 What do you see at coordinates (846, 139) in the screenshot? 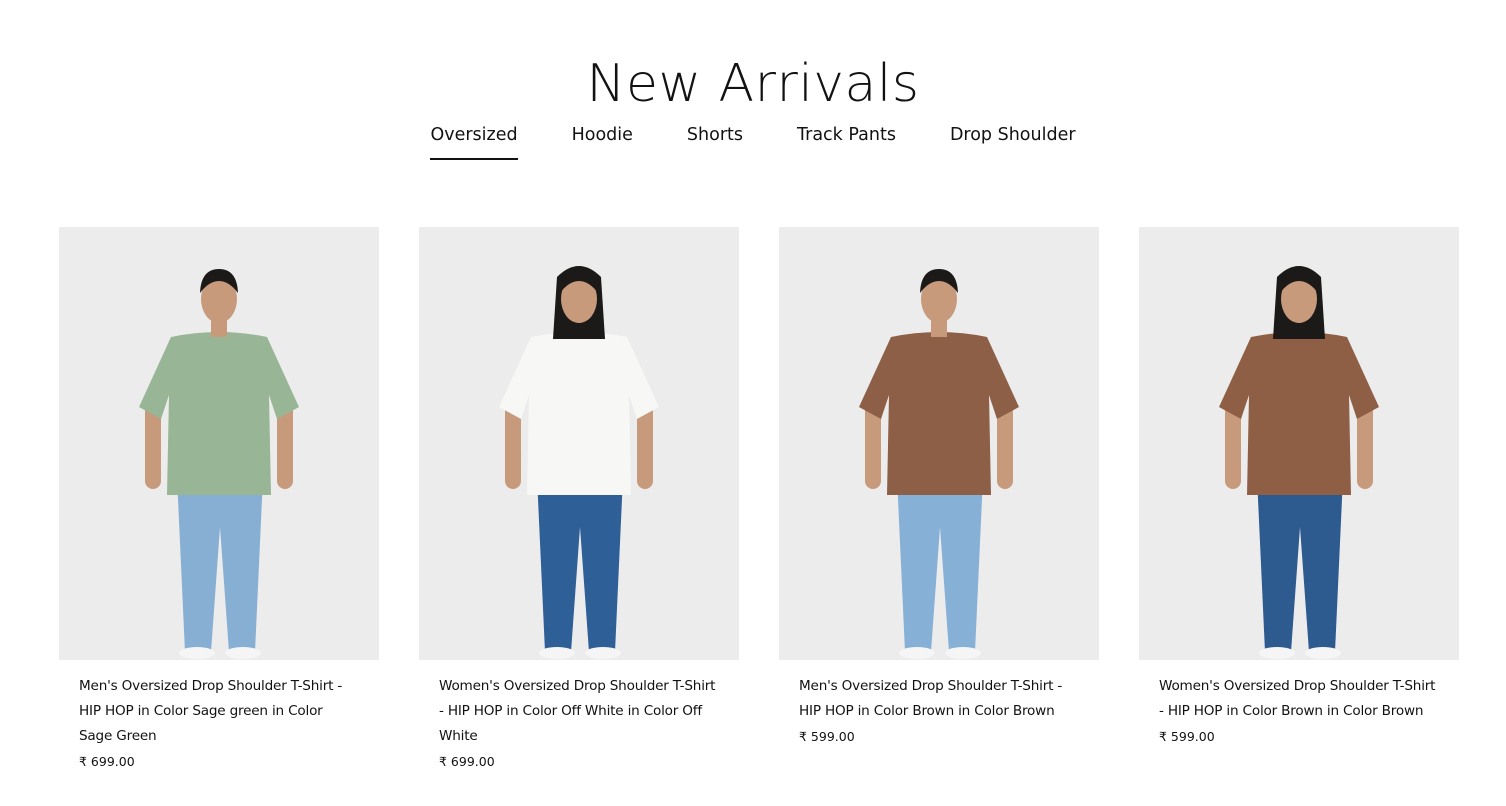
I see `tab-track-pants: Track Pants` at bounding box center [846, 139].